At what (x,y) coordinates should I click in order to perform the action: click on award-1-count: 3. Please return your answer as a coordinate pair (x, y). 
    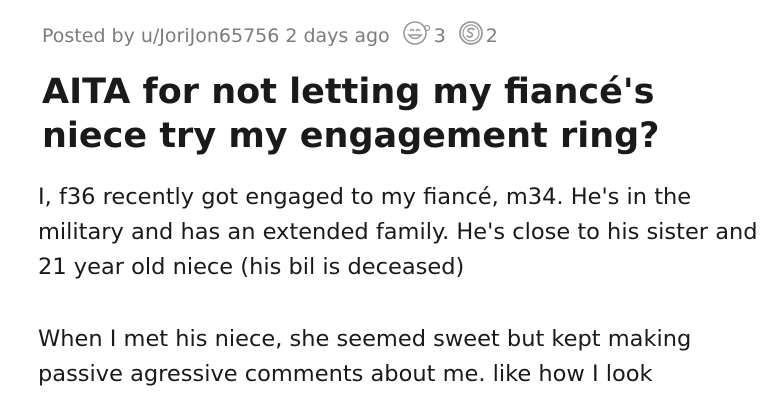
    Looking at the image, I should click on (439, 35).